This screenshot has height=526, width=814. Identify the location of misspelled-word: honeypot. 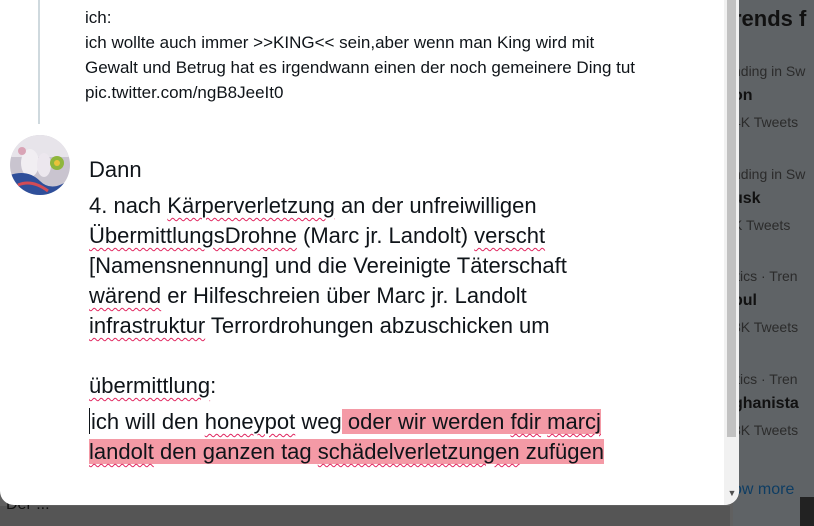
(250, 421).